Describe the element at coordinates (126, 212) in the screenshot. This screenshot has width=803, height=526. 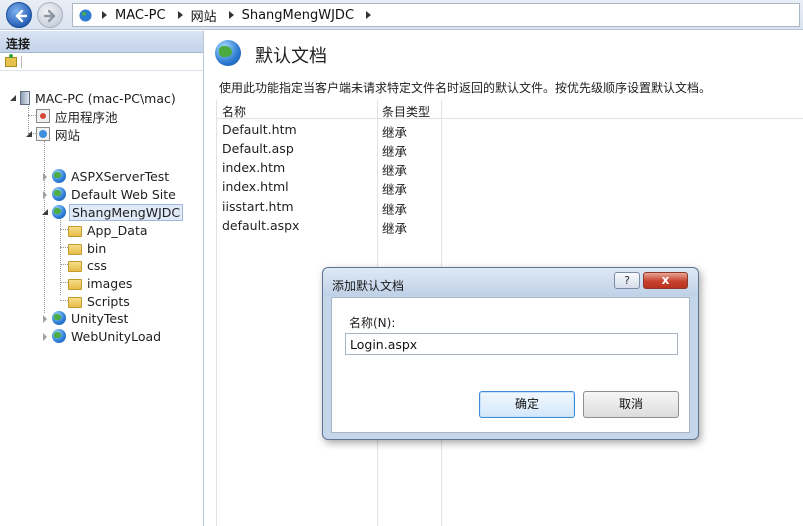
I see `tree-node-label: ShangMengWJDC` at that location.